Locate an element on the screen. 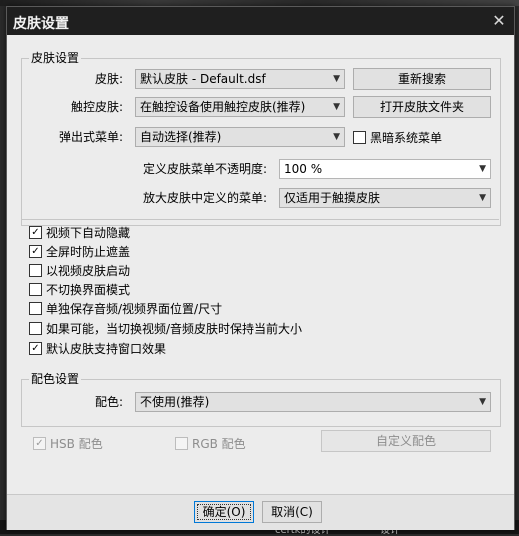  color-scheme-select-value: 不使用(推荐) is located at coordinates (175, 402).